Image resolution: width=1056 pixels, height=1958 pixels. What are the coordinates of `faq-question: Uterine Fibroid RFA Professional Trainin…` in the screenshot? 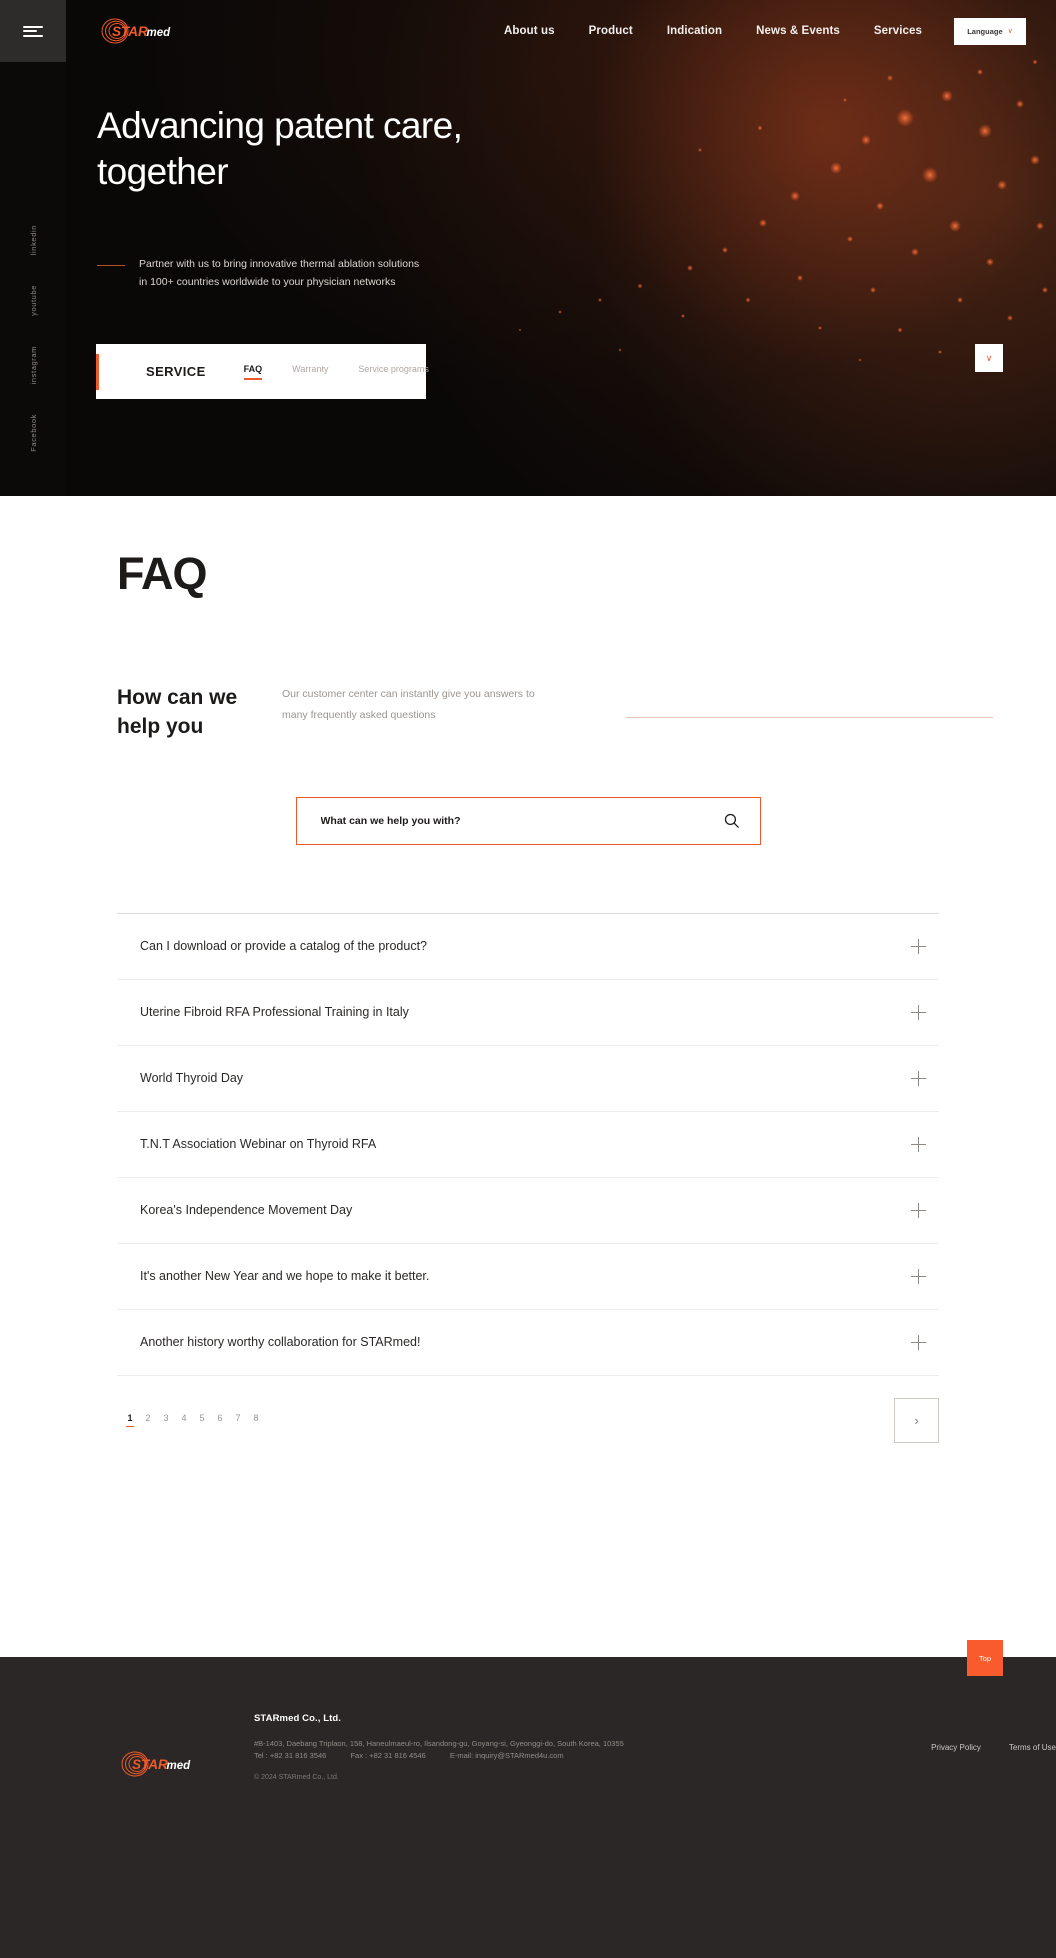 It's located at (274, 1012).